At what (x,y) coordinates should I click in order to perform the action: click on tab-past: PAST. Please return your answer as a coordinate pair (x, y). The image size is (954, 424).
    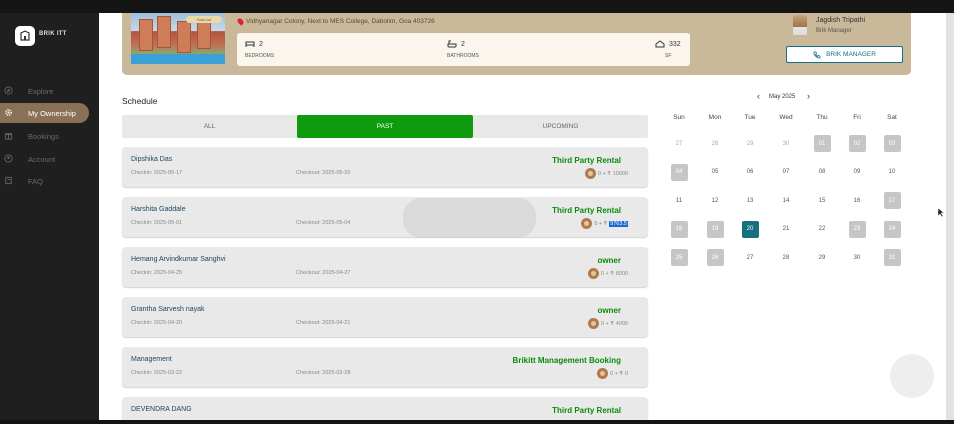
    Looking at the image, I should click on (385, 126).